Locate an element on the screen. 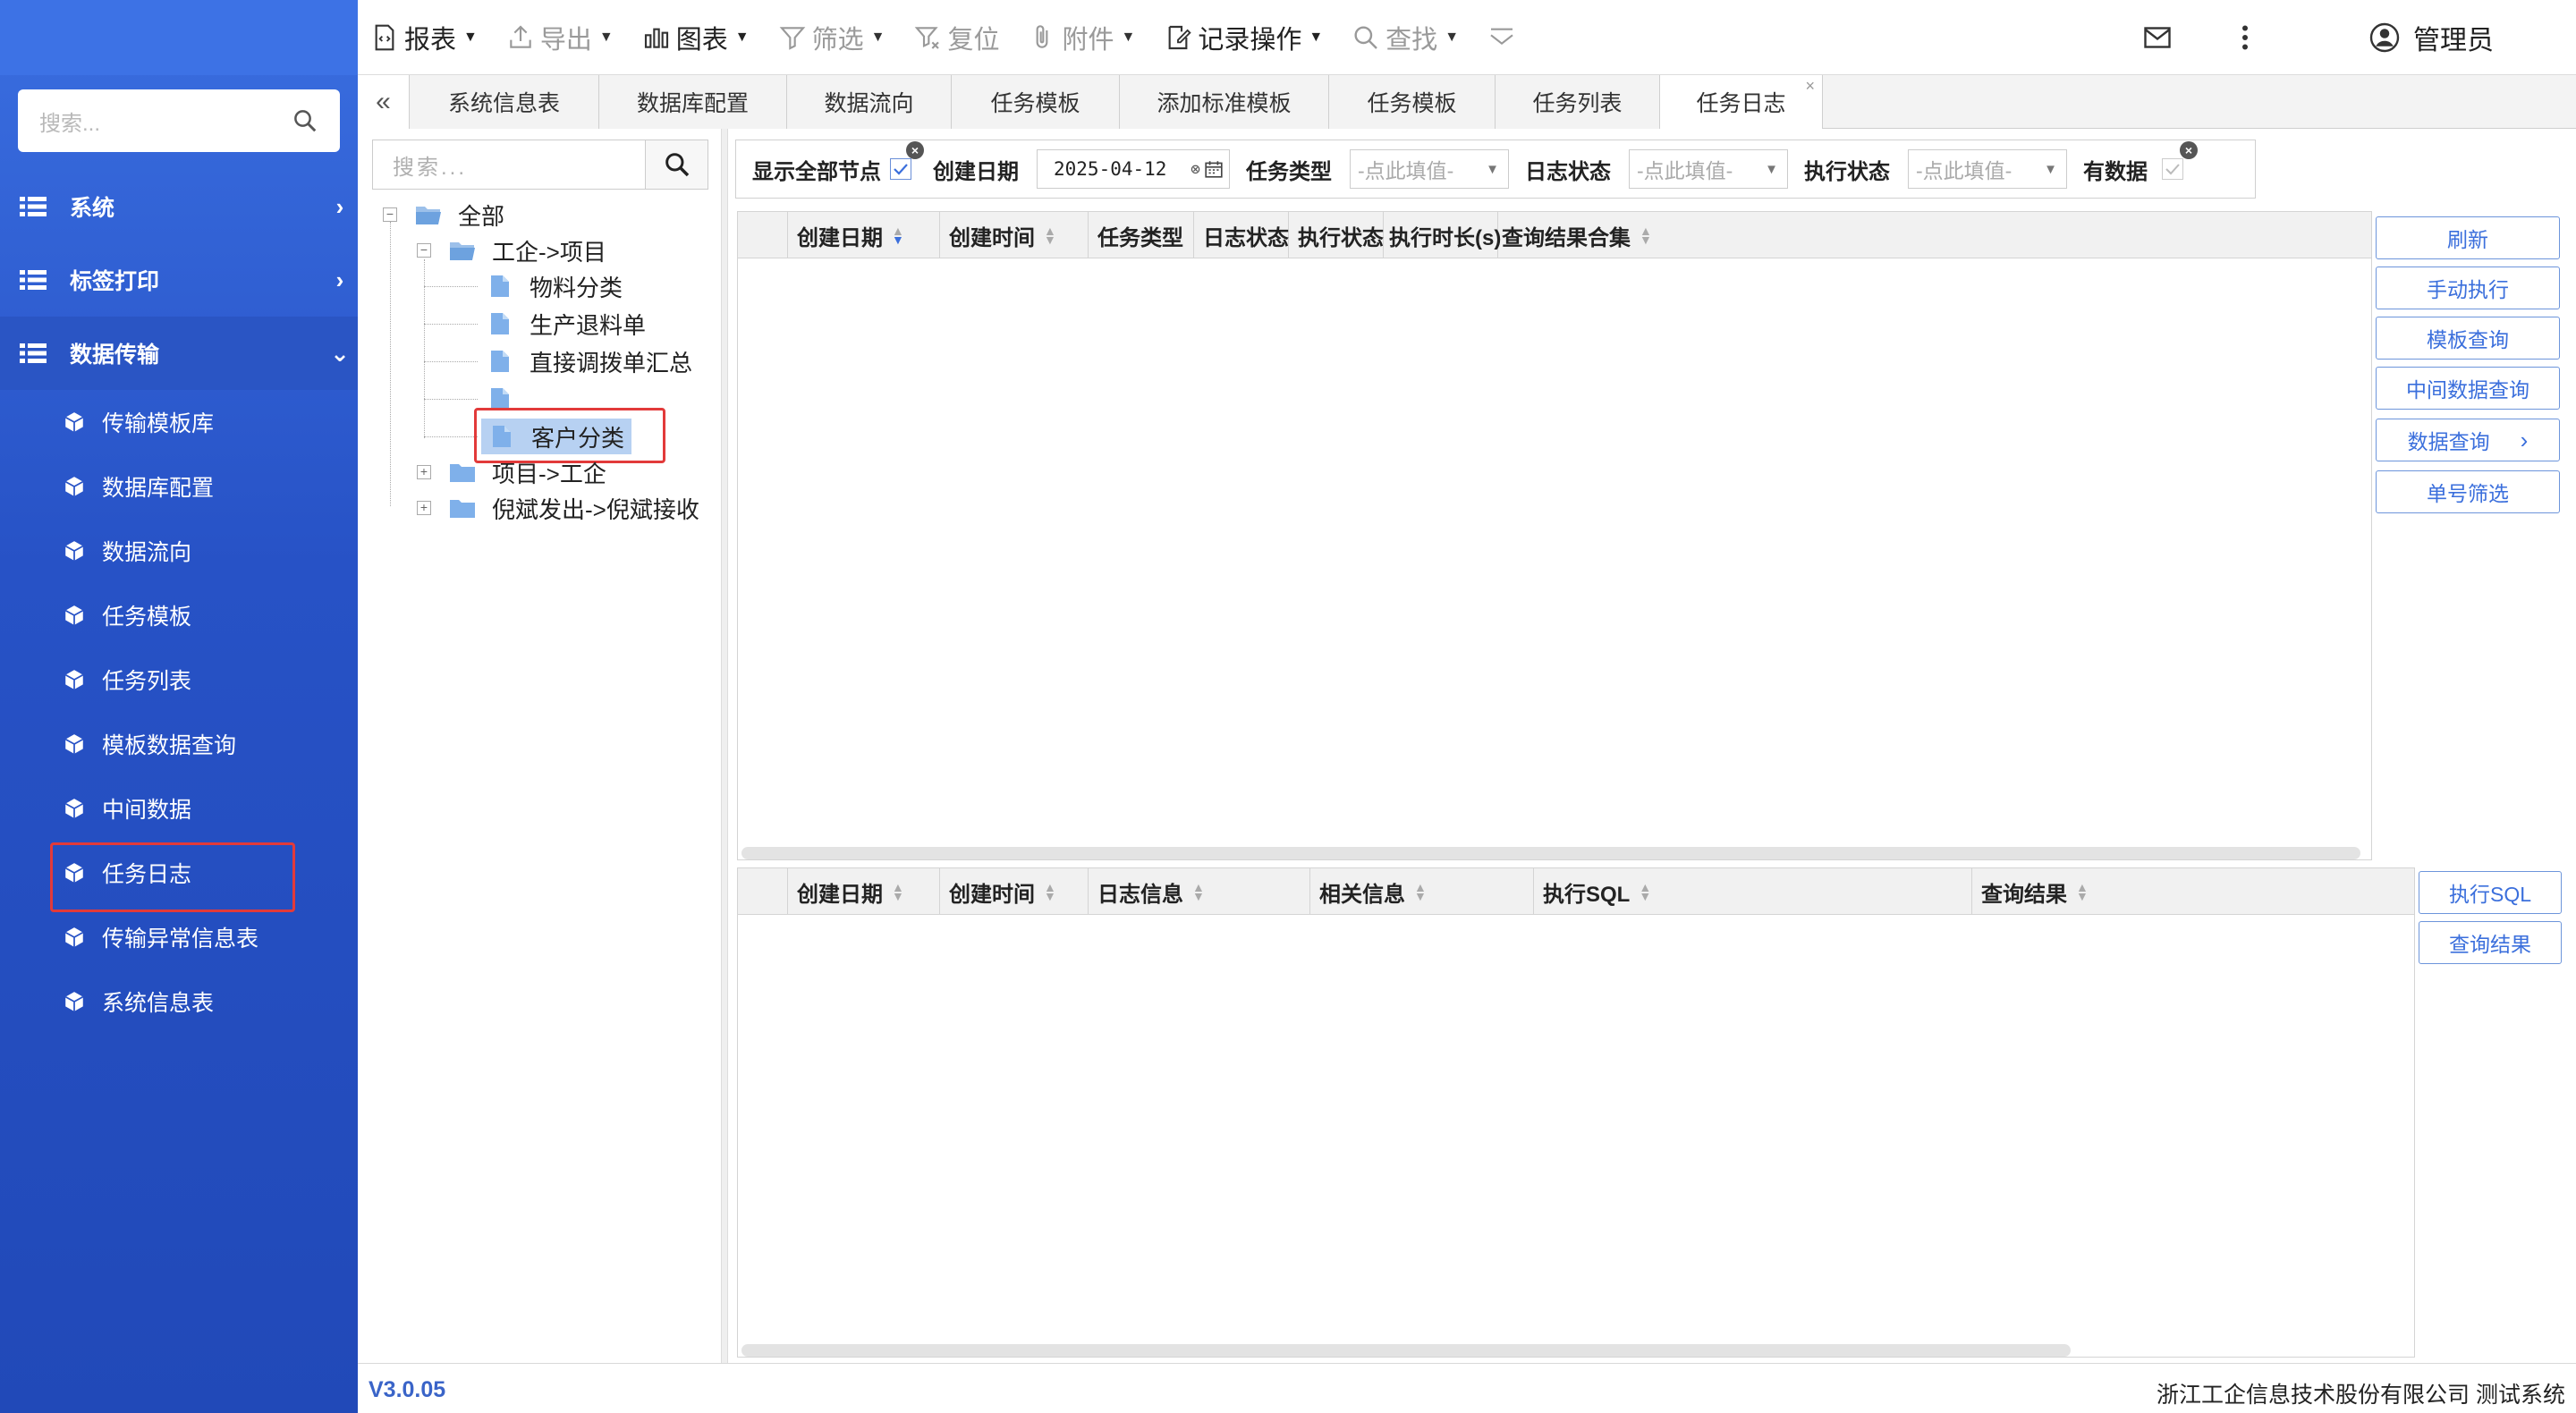 Image resolution: width=2576 pixels, height=1413 pixels. user-name: 管理员 is located at coordinates (2453, 37).